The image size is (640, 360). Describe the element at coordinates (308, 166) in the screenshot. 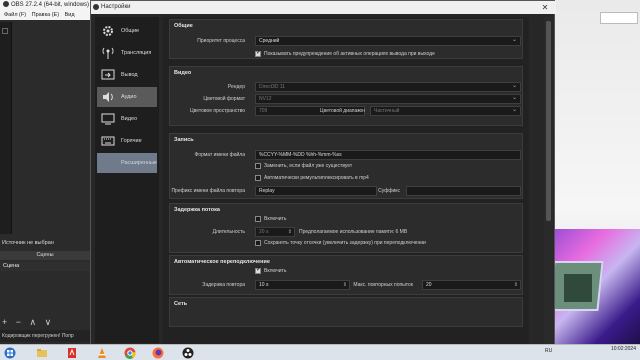

I see `overwrite-label: Заменить, если файл уже существует` at that location.